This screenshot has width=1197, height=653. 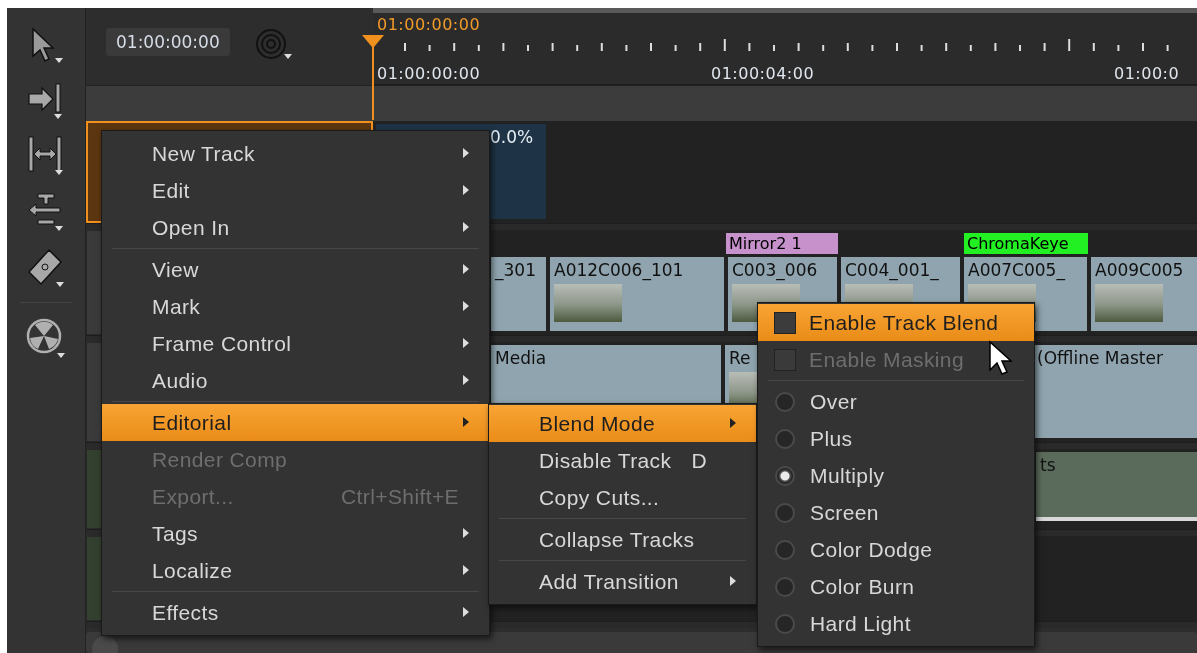 I want to click on clip-name: 0.0%, so click(x=512, y=137).